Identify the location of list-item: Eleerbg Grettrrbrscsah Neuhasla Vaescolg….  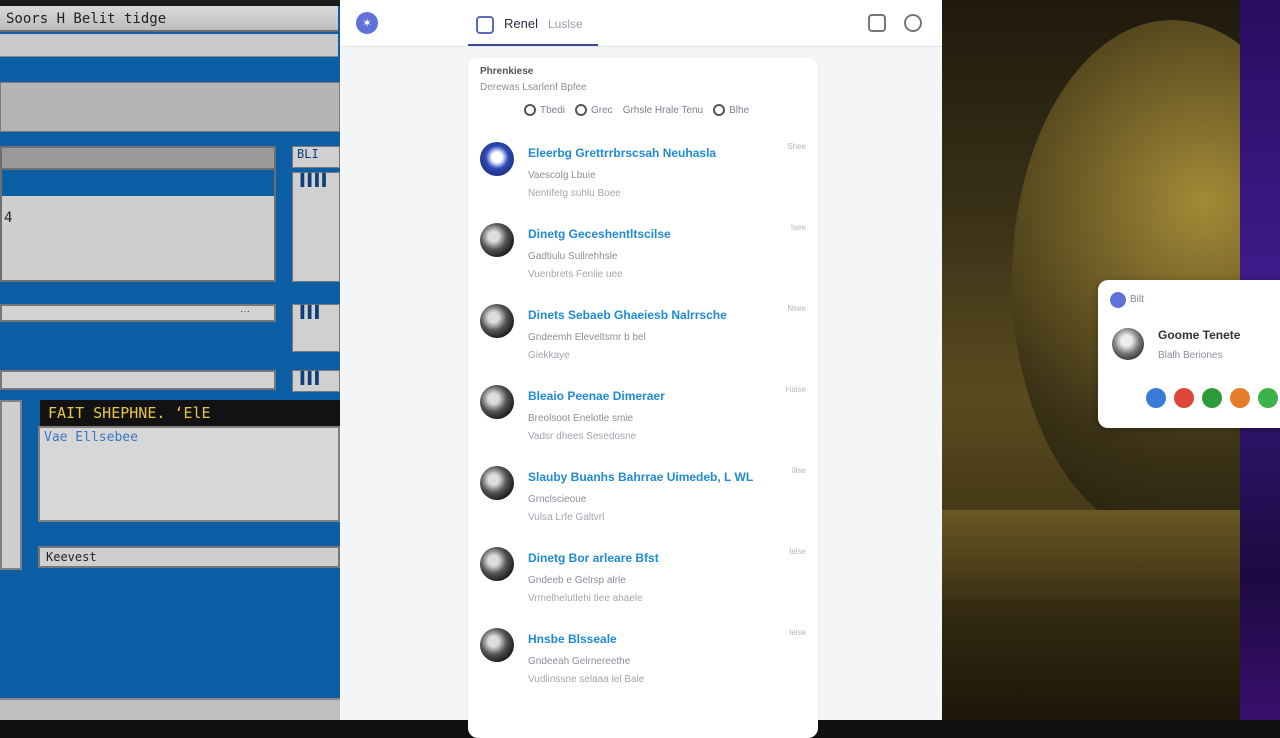
(643, 178).